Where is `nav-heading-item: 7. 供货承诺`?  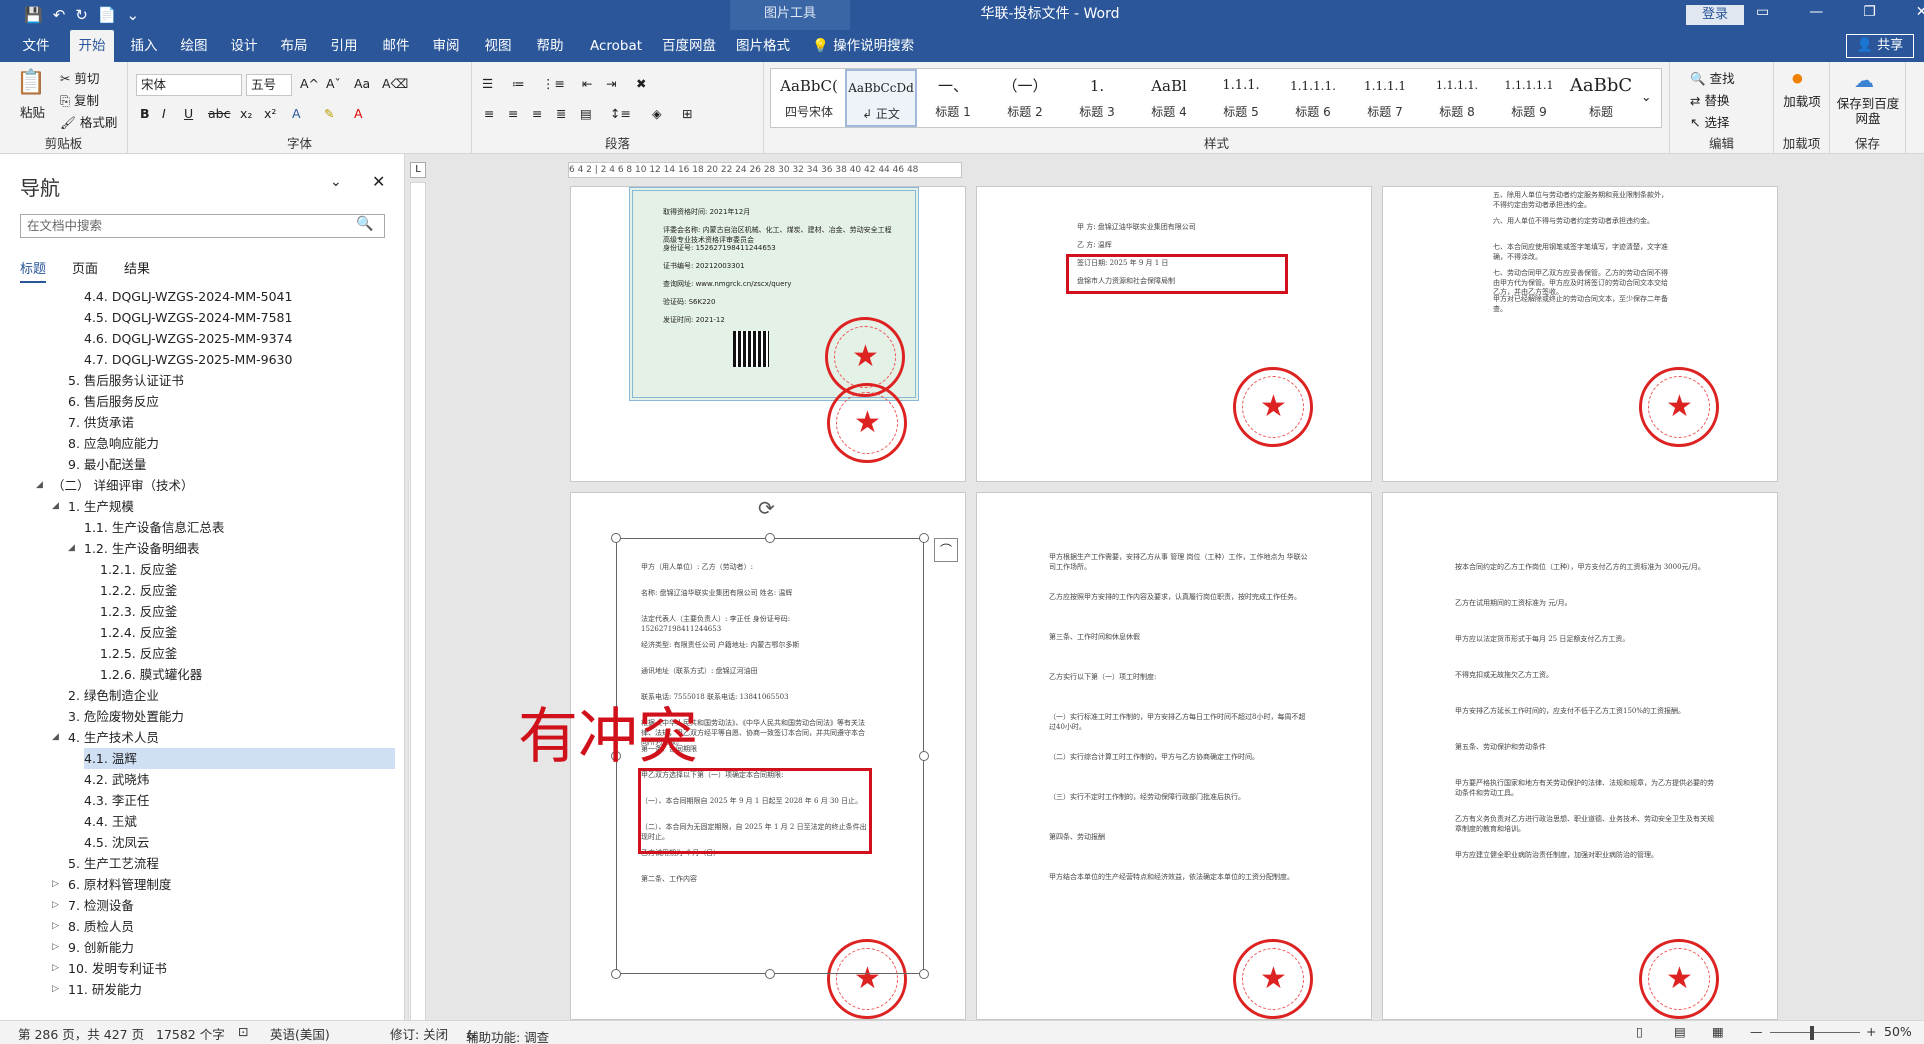 nav-heading-item: 7. 供货承诺 is located at coordinates (231, 422).